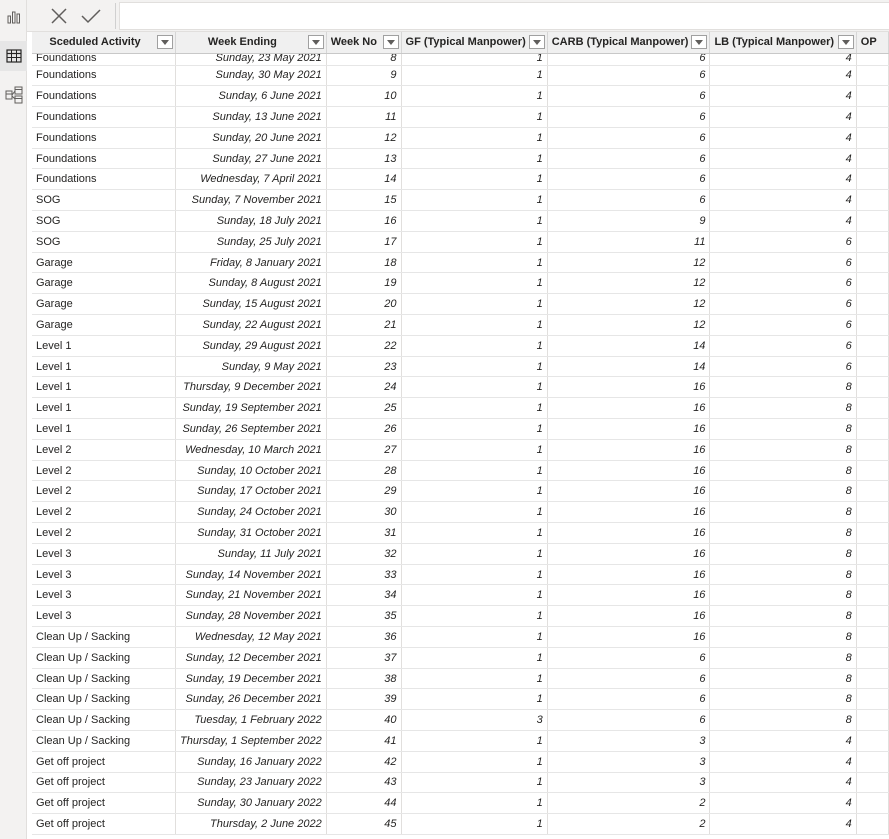  Describe the element at coordinates (364, 533) in the screenshot. I see `cell-week-no: 31` at that location.